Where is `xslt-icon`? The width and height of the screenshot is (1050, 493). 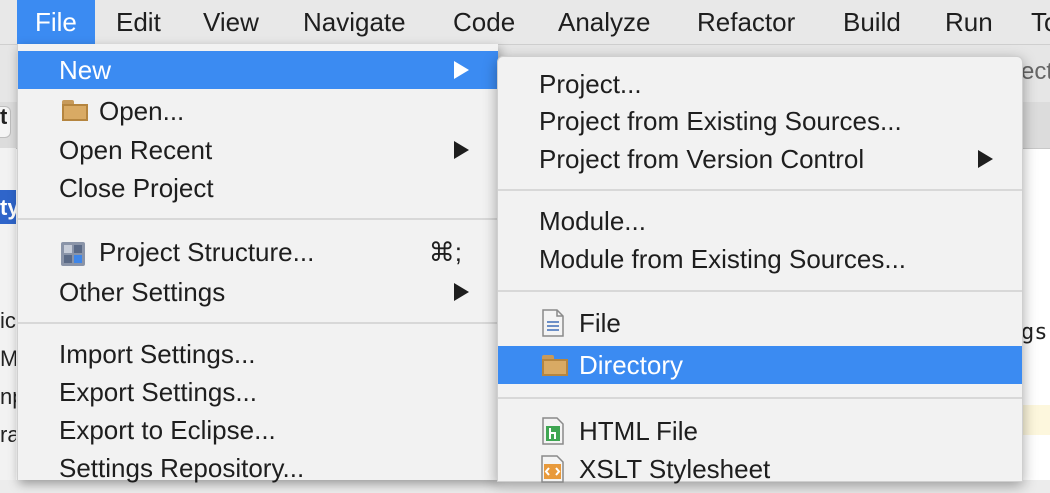
xslt-icon is located at coordinates (553, 469).